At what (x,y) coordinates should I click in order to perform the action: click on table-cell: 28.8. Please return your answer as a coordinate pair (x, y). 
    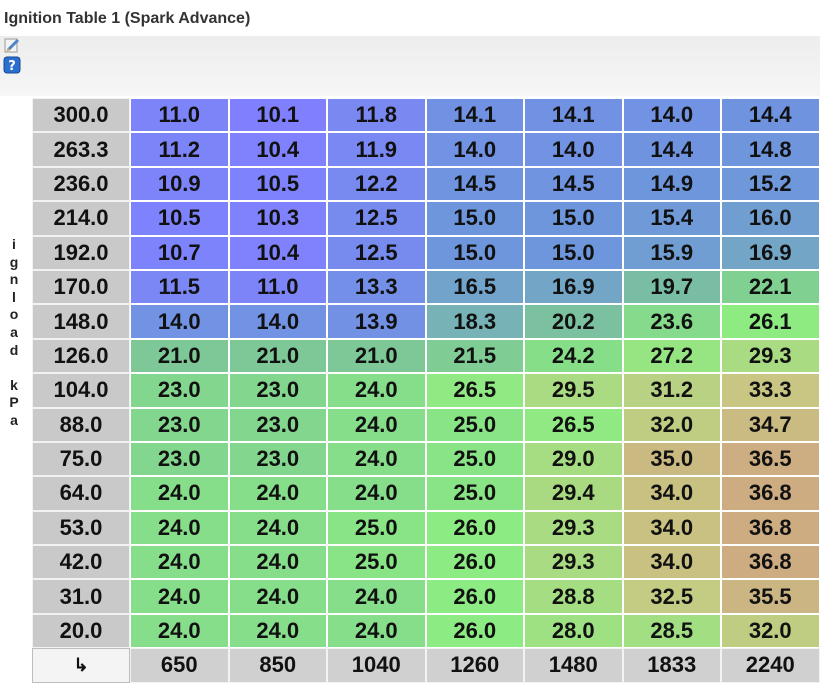
    Looking at the image, I should click on (573, 596).